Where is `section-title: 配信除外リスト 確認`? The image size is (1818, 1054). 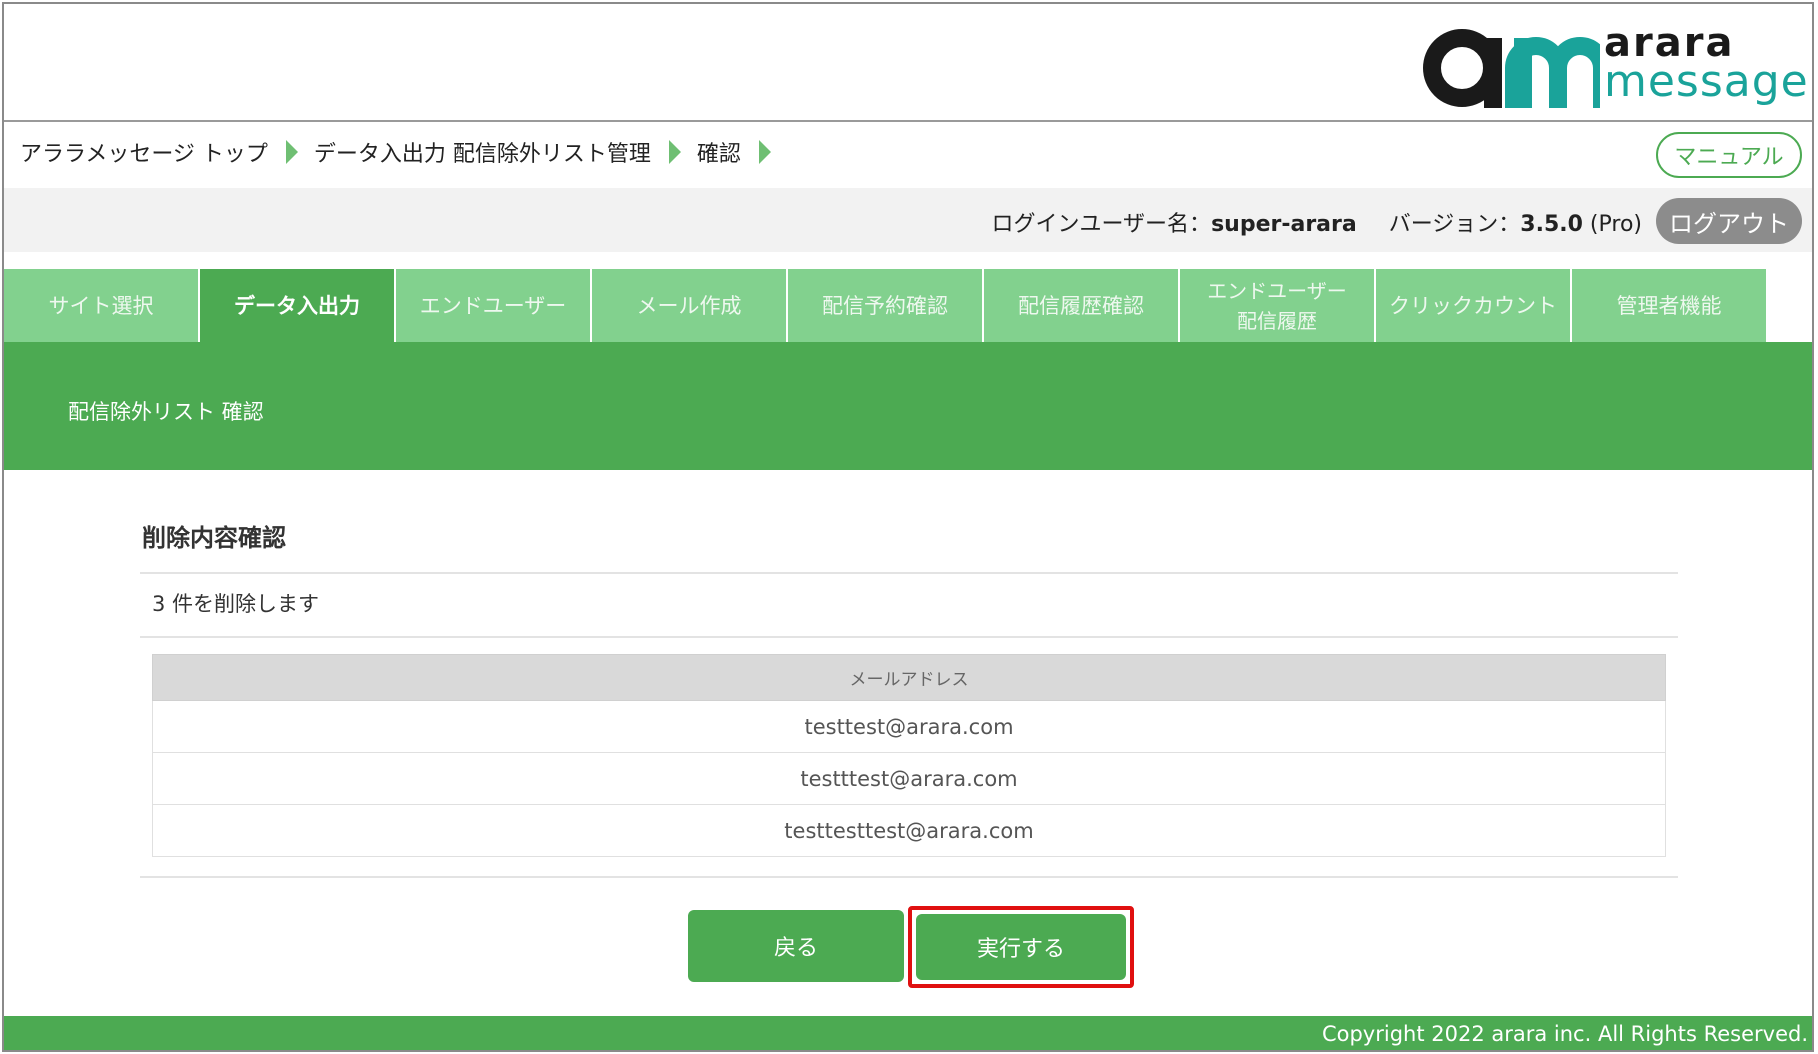
section-title: 配信除外リスト 確認 is located at coordinates (166, 412).